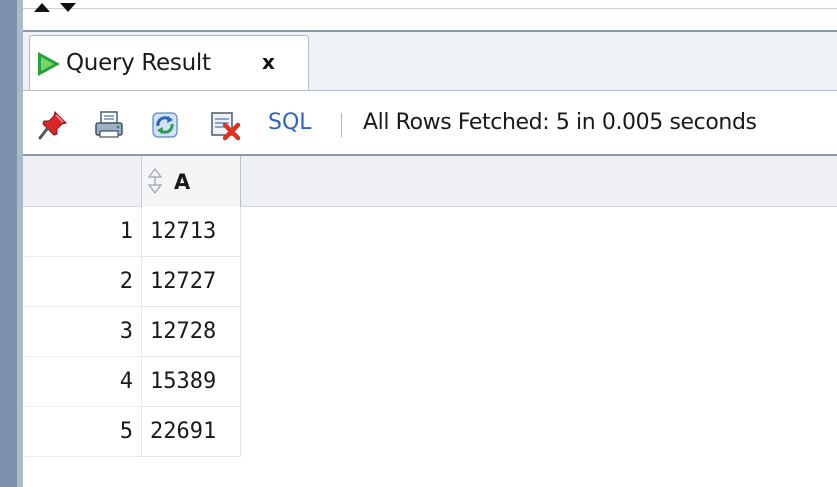  What do you see at coordinates (47, 64) in the screenshot?
I see `run-query-icon-highlight` at bounding box center [47, 64].